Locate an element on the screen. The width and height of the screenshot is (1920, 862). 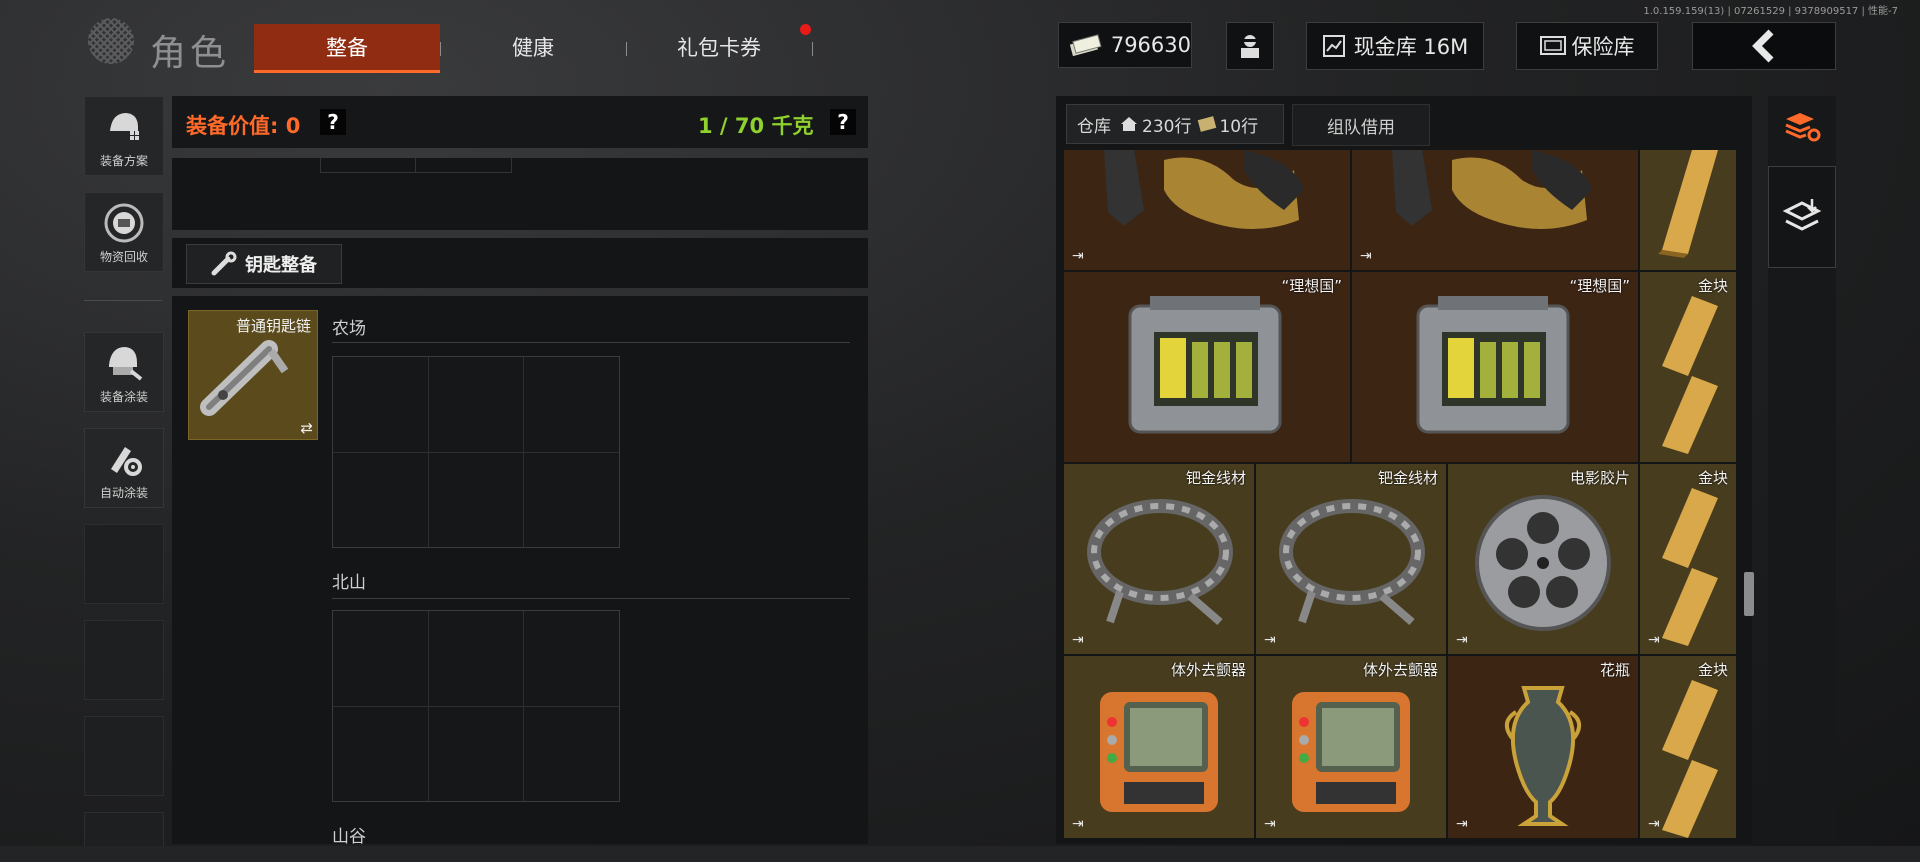
key-loadout-label: 钥匙整备 is located at coordinates (281, 265).